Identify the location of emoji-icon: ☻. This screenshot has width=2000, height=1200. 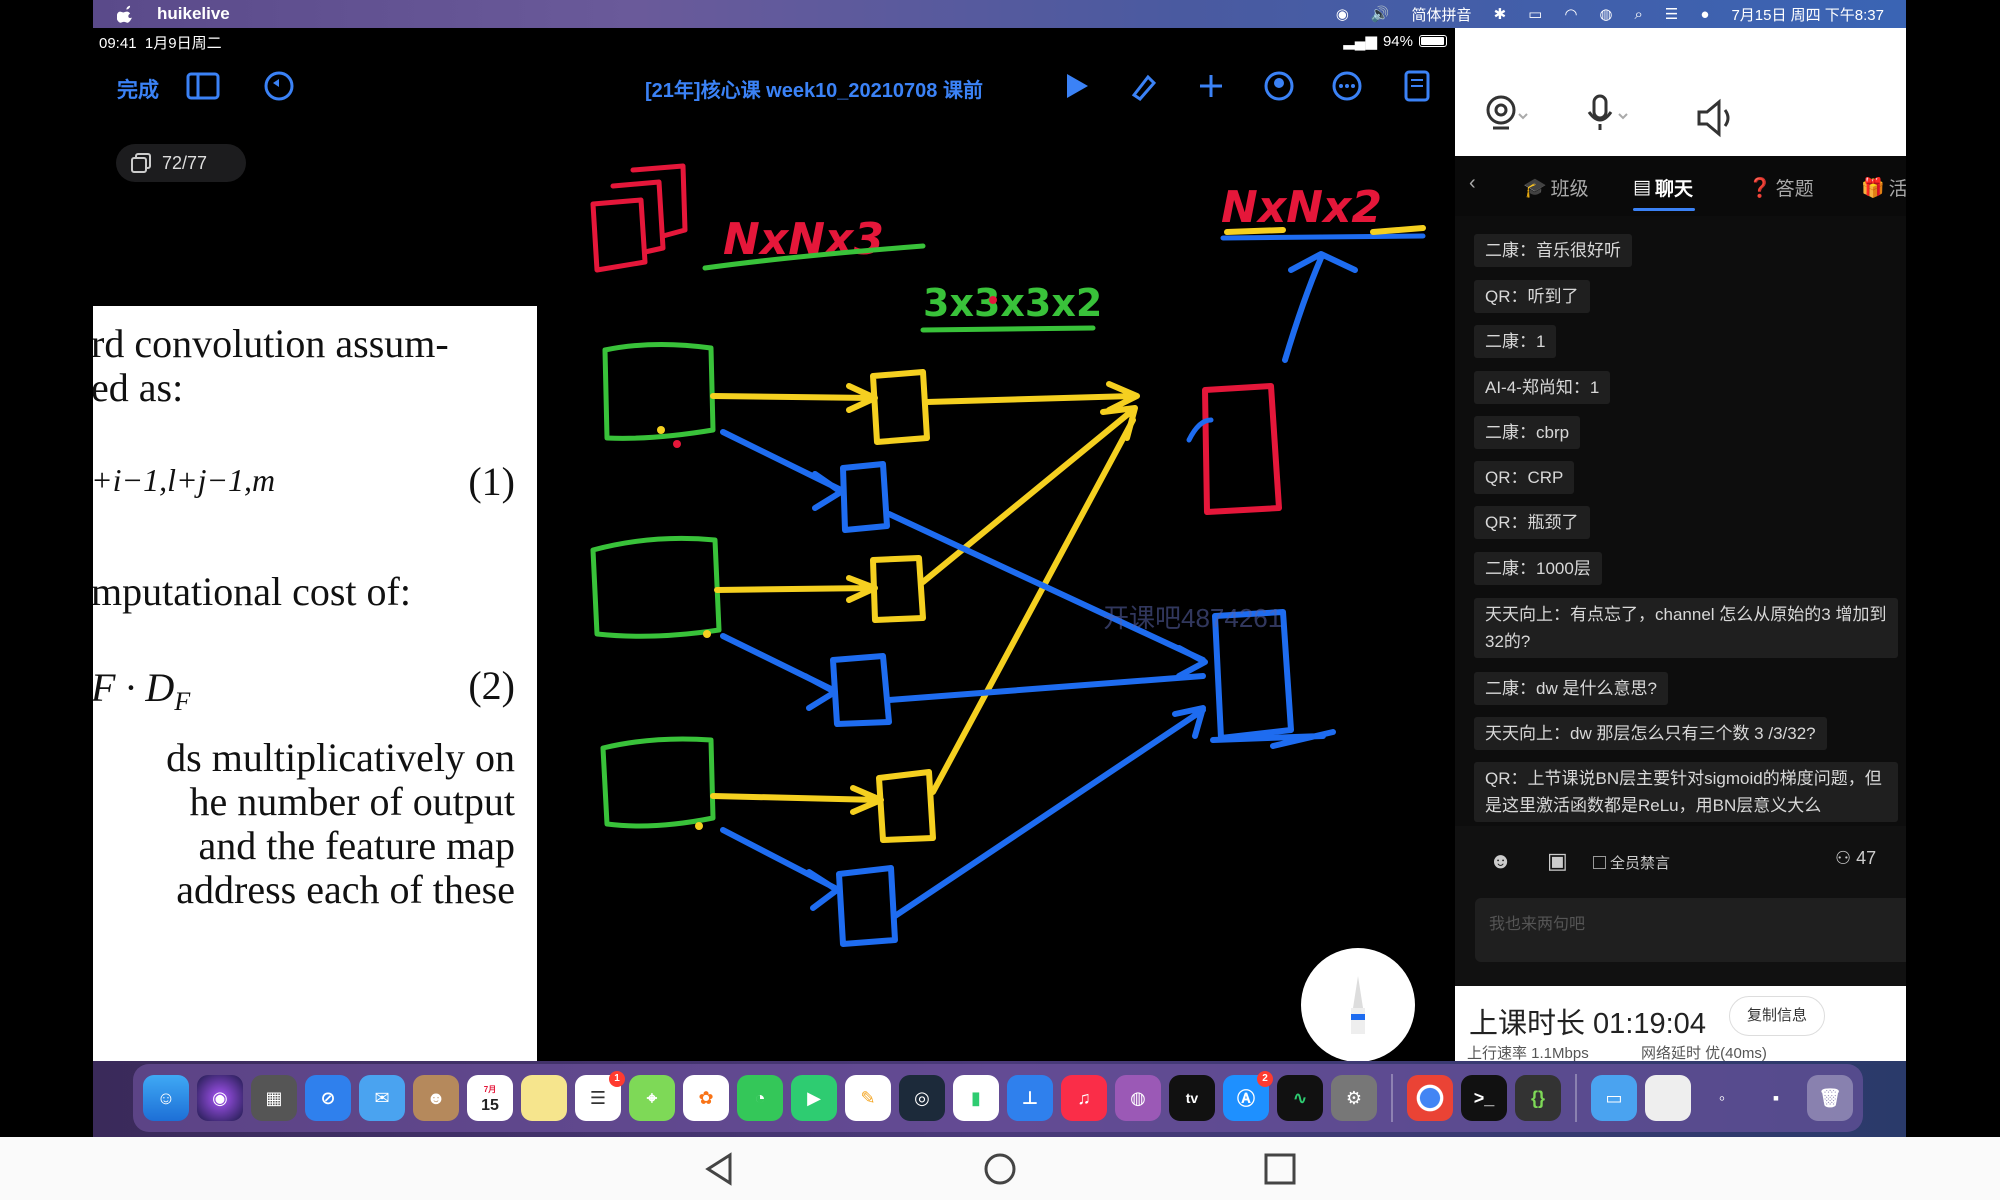
(1500, 861).